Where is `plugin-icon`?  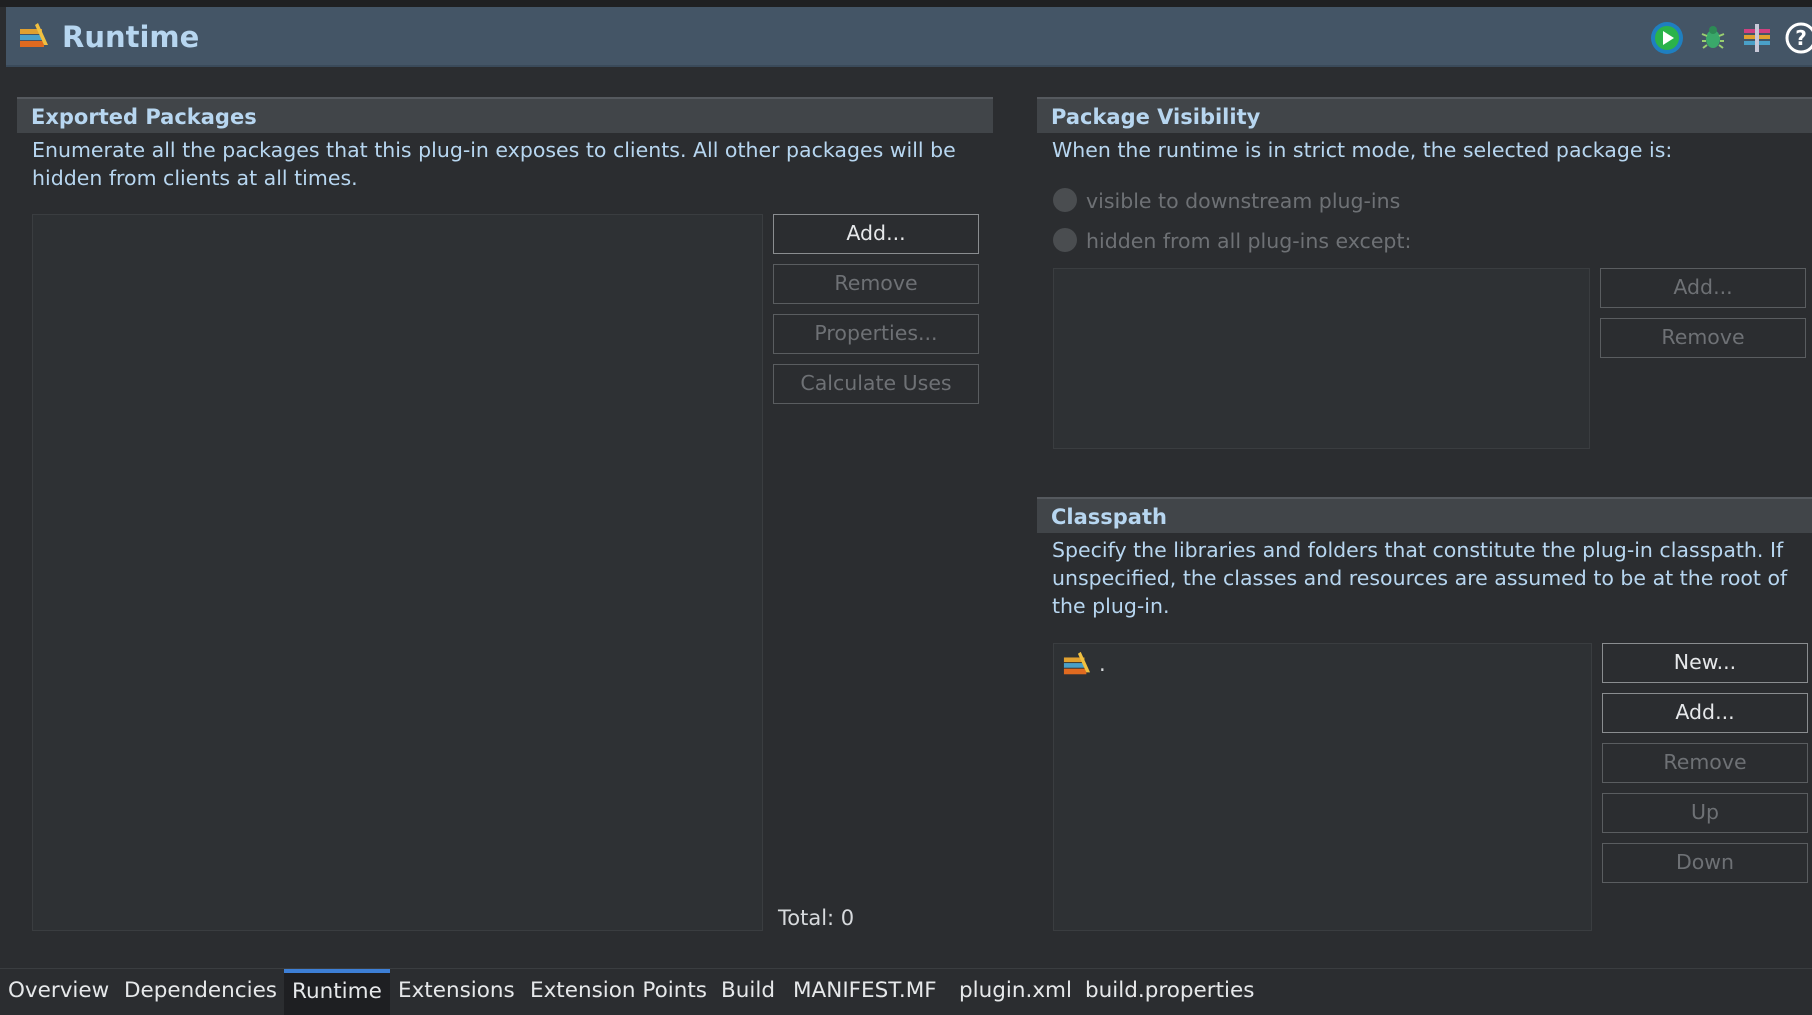 plugin-icon is located at coordinates (34, 35).